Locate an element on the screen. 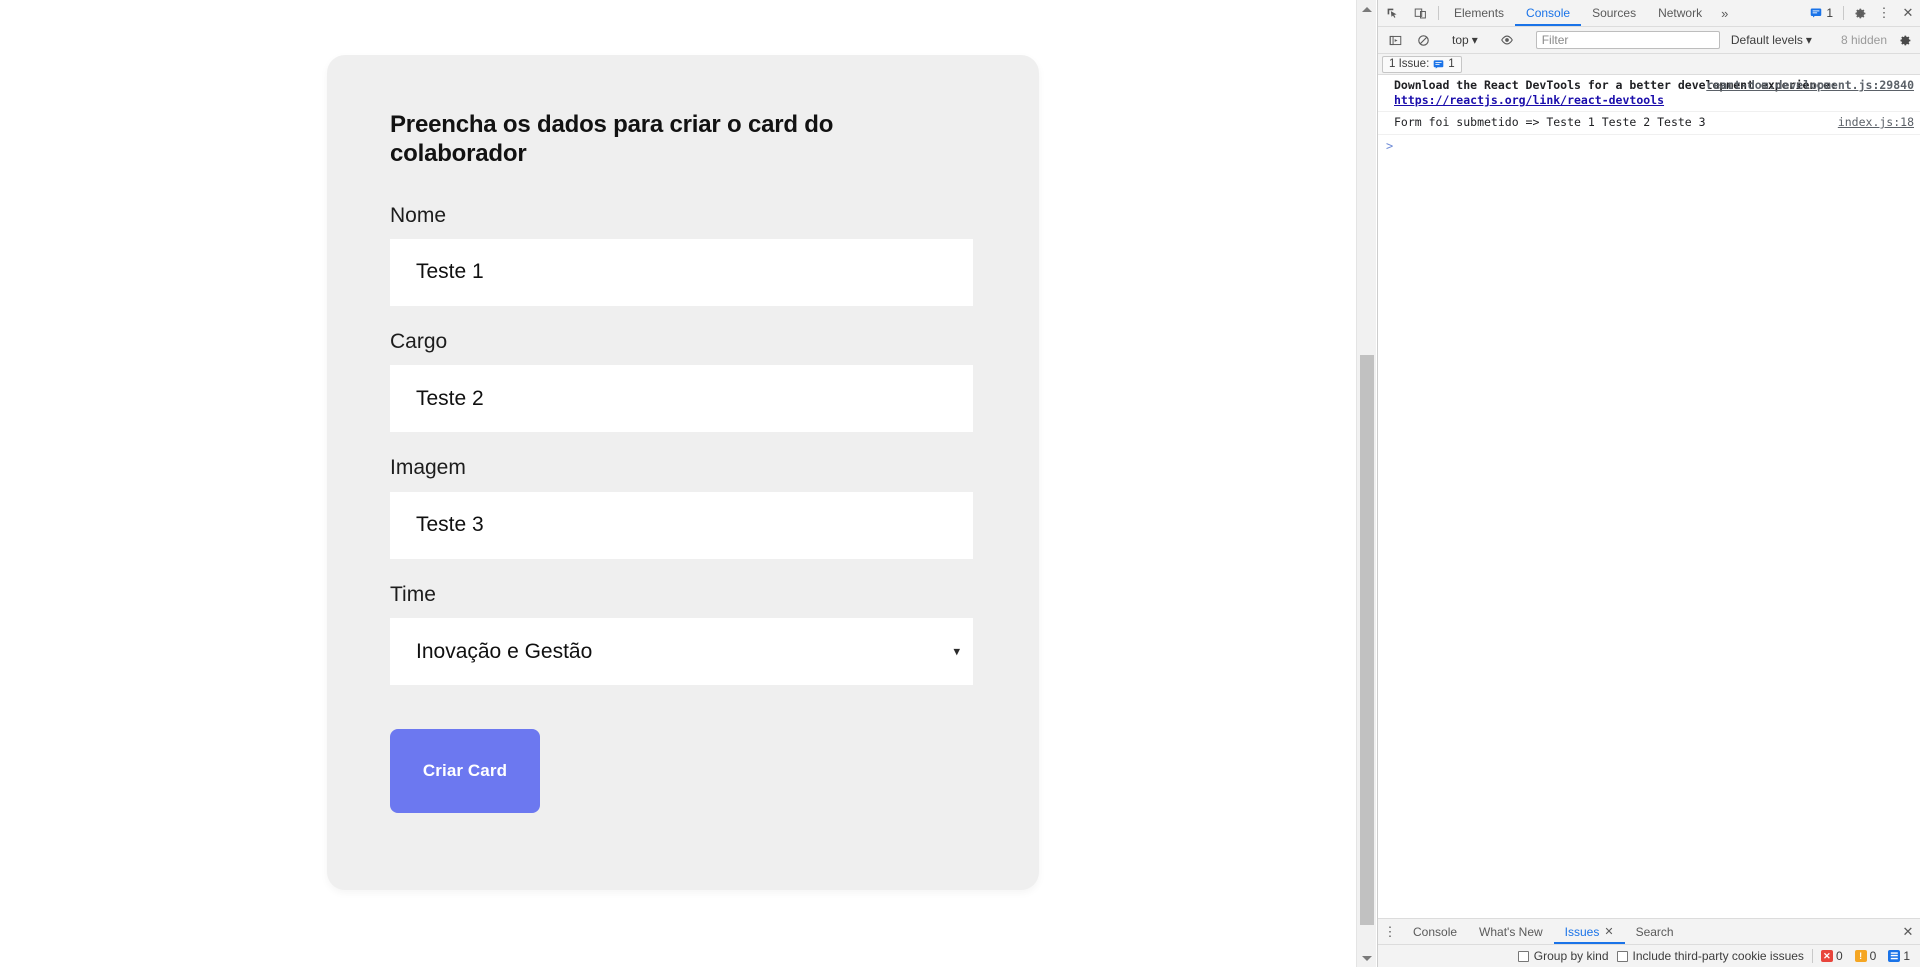  warning-icon: ! is located at coordinates (1860, 956).